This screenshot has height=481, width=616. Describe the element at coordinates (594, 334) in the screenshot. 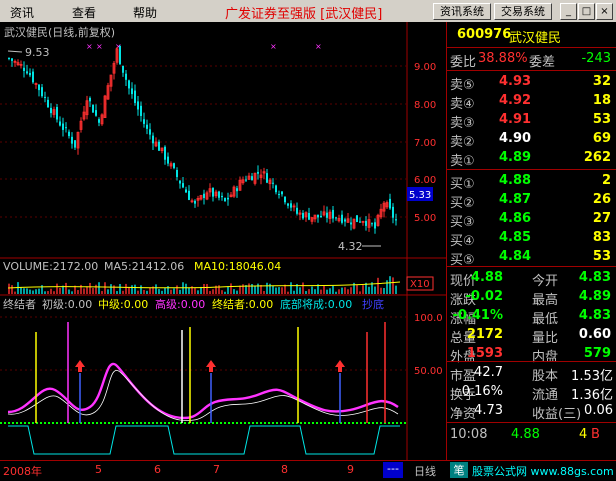

I see `stat-value: 0.60` at that location.